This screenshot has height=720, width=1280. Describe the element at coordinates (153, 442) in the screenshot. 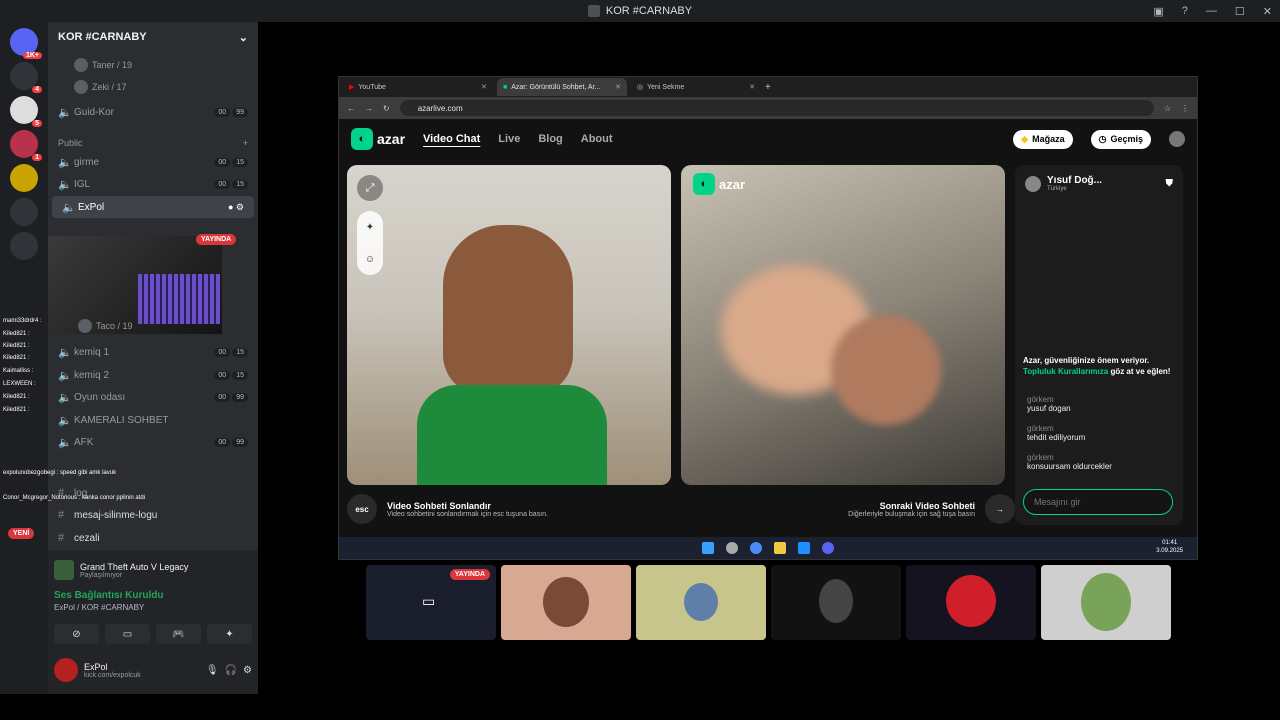

I see `channel-afk: 🔈 AFK 00 99` at that location.